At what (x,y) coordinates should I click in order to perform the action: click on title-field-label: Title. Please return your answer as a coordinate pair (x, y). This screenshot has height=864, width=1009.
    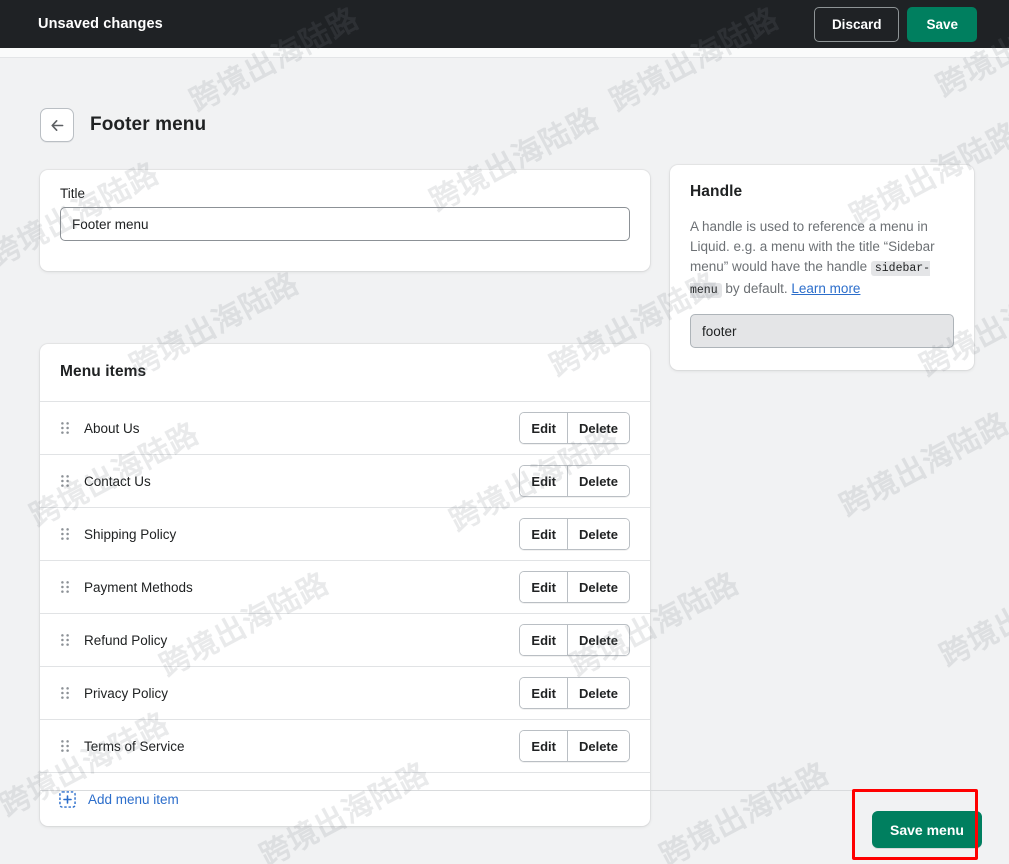
    Looking at the image, I should click on (73, 193).